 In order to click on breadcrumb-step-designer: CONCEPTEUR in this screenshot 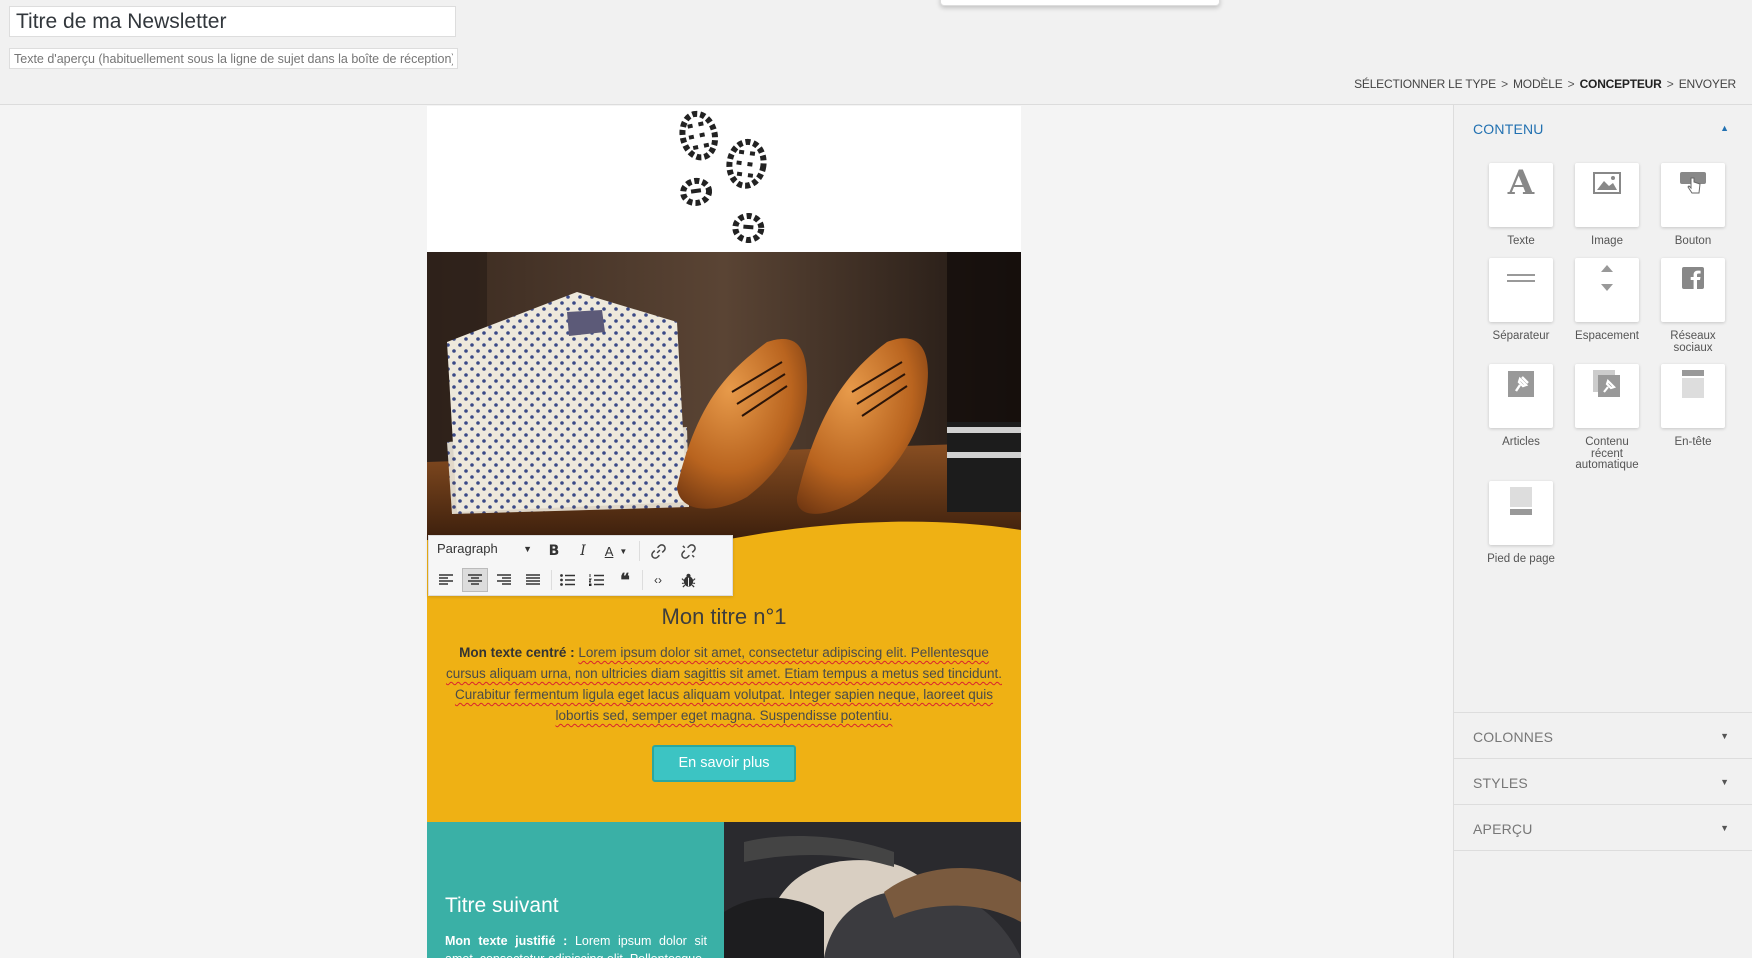, I will do `click(1620, 84)`.